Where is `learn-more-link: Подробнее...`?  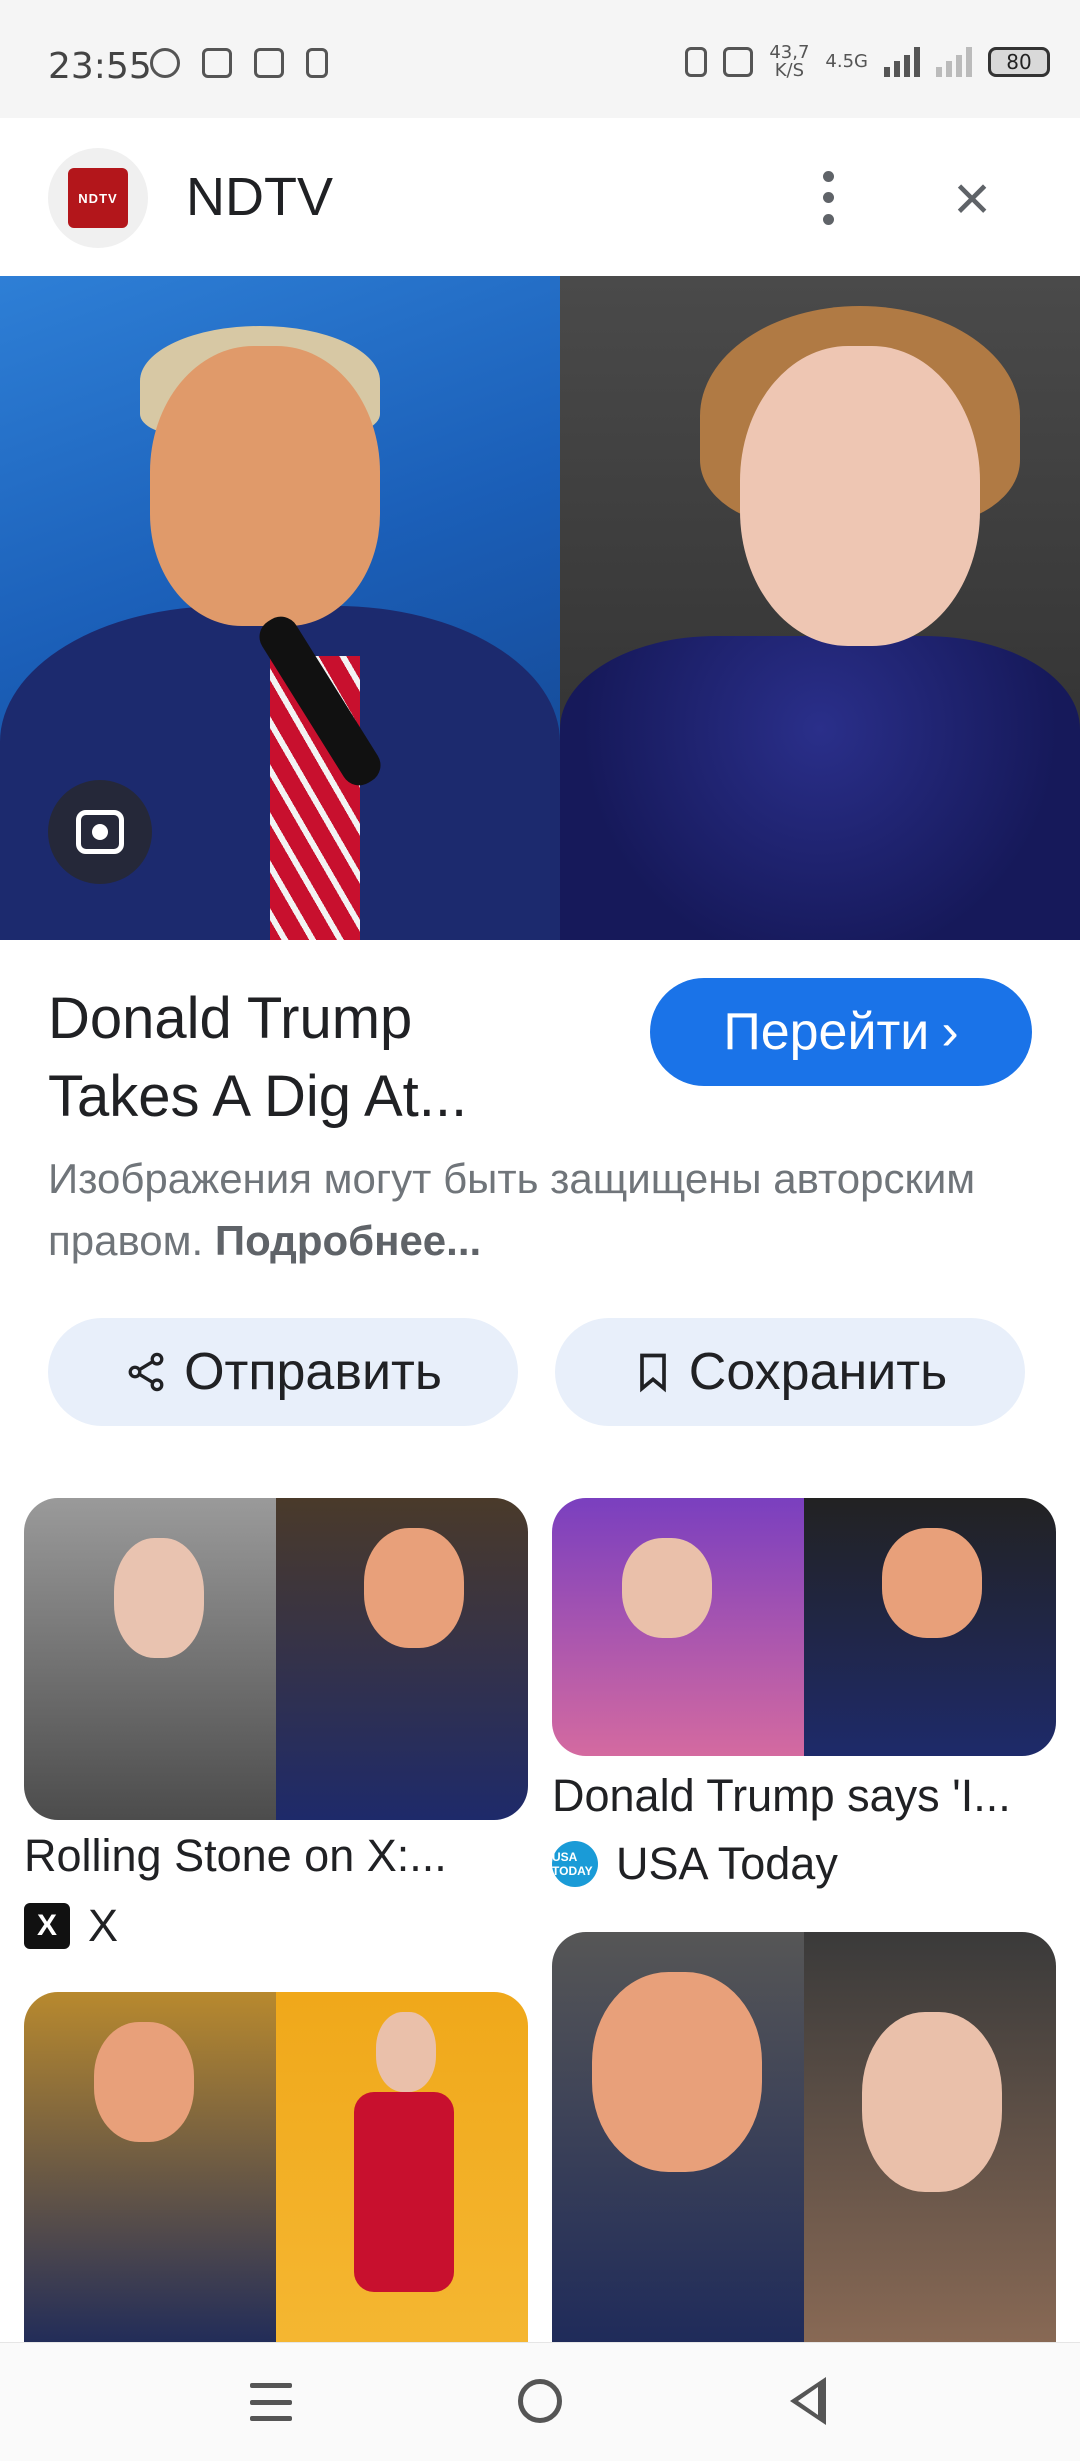
learn-more-link: Подробнее... is located at coordinates (348, 1240).